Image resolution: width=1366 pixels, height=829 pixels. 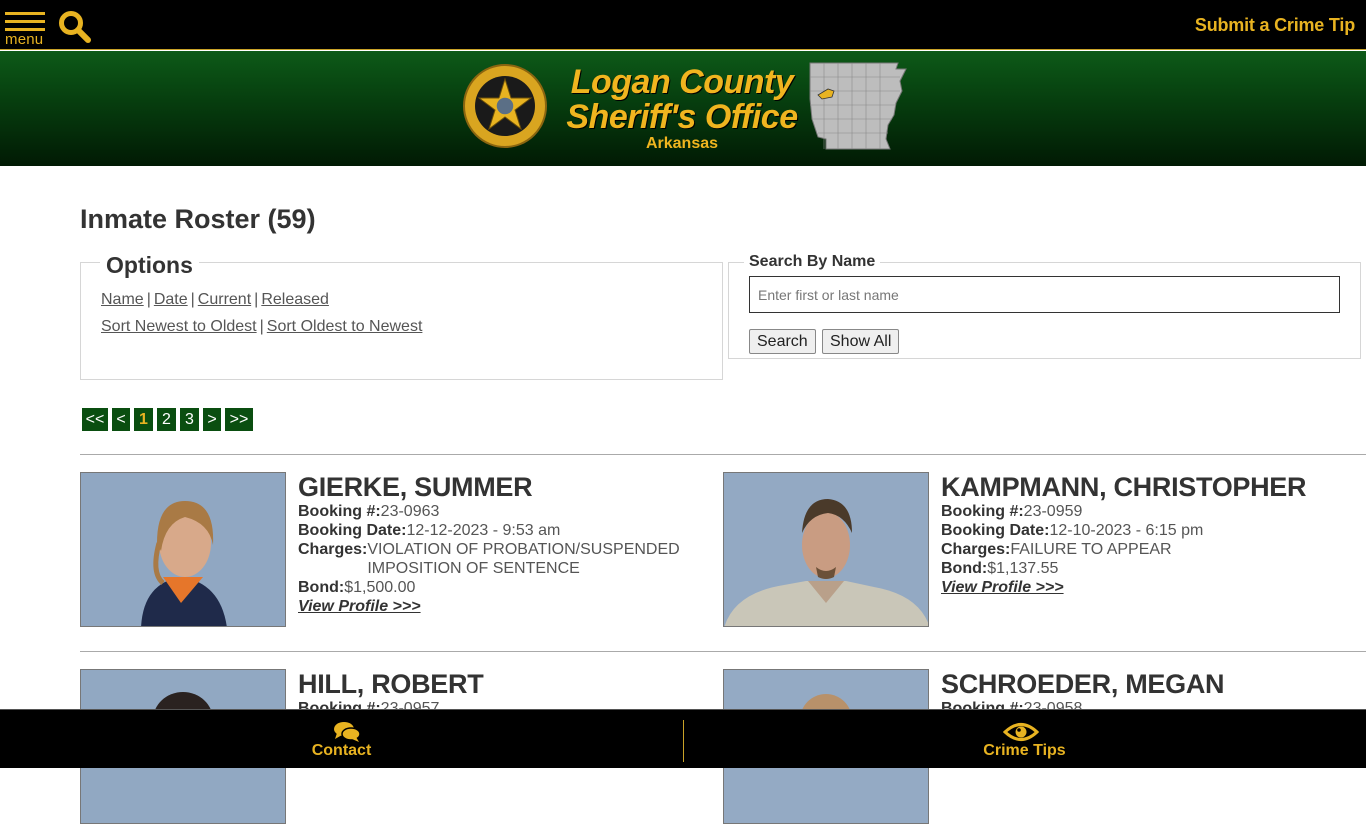 I want to click on header-banner: Logan County Sheriff's Office Arkansas, so click(x=683, y=108).